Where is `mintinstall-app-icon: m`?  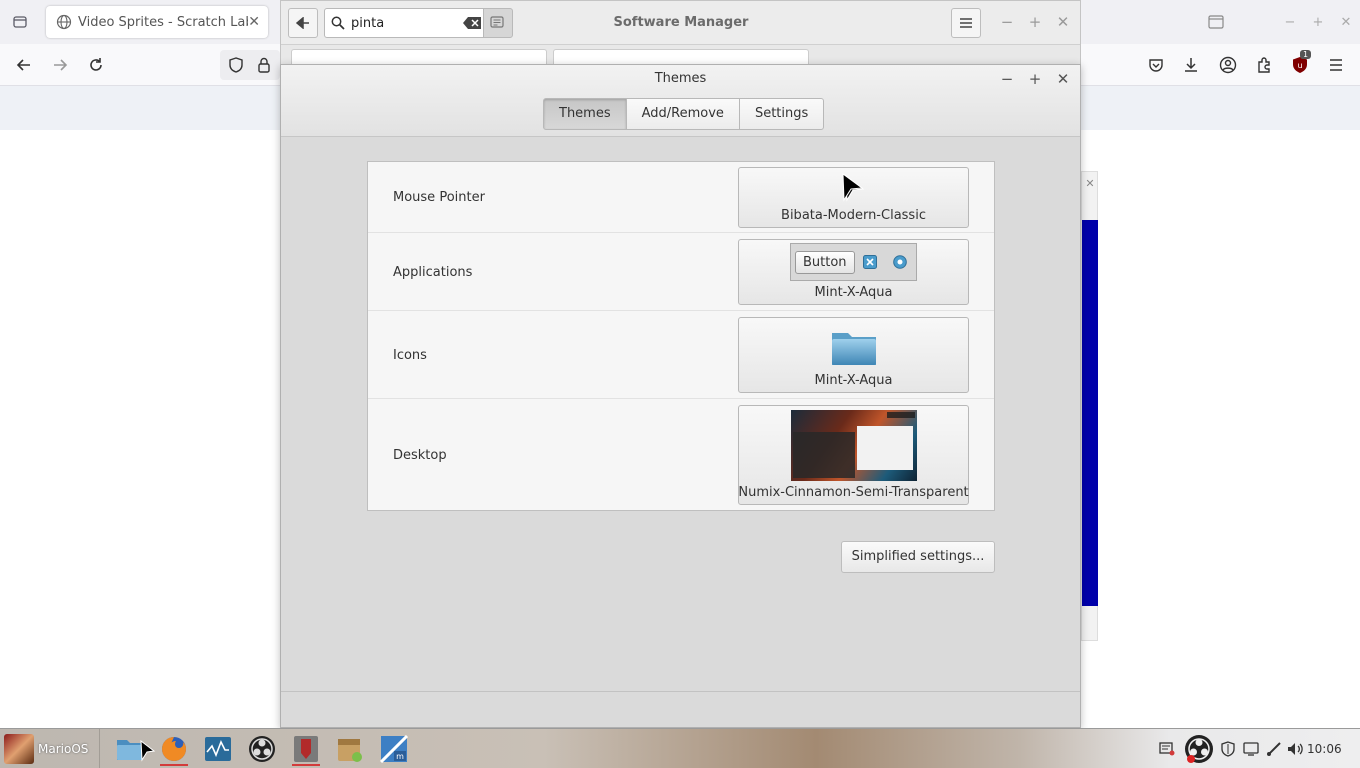 mintinstall-app-icon: m is located at coordinates (394, 749).